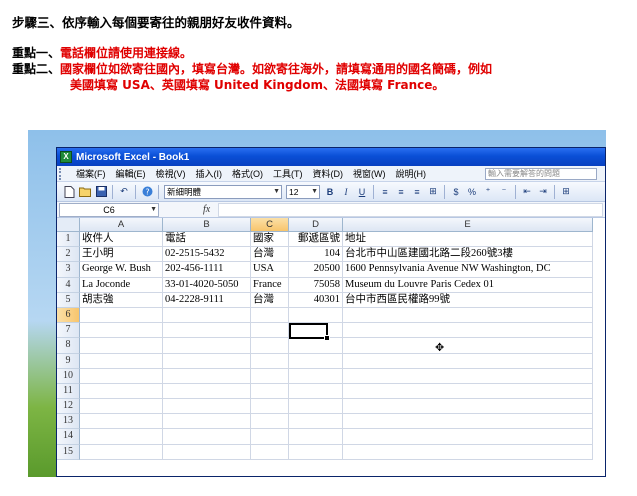 Image resolution: width=637 pixels, height=496 pixels. I want to click on row-header: 9, so click(68, 361).